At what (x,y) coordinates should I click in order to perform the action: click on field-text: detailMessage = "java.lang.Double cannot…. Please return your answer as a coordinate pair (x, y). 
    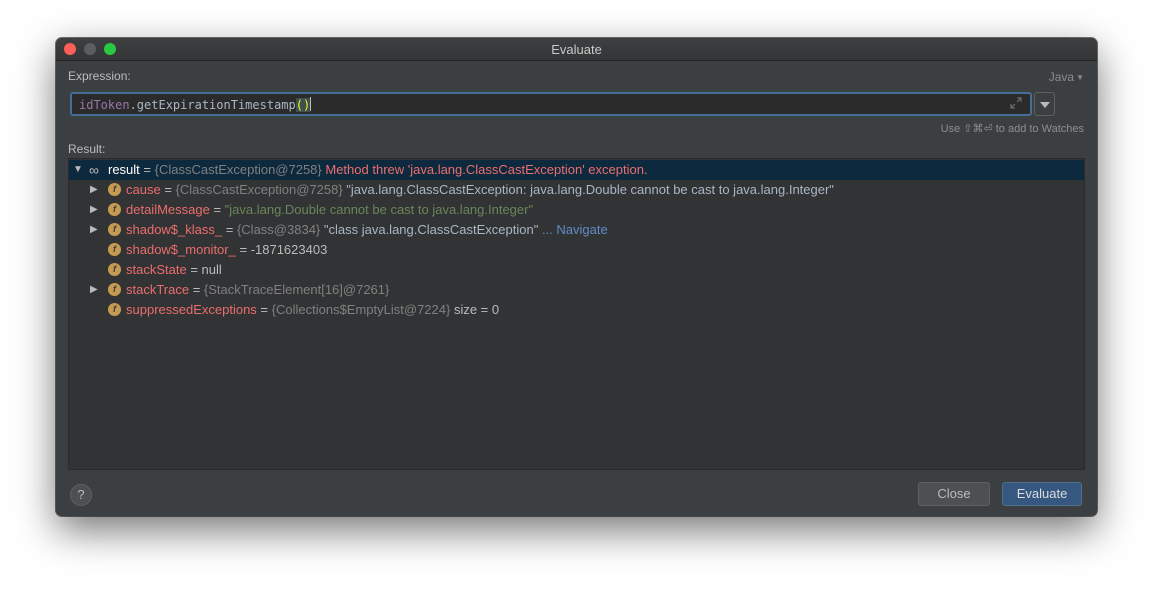
    Looking at the image, I should click on (329, 210).